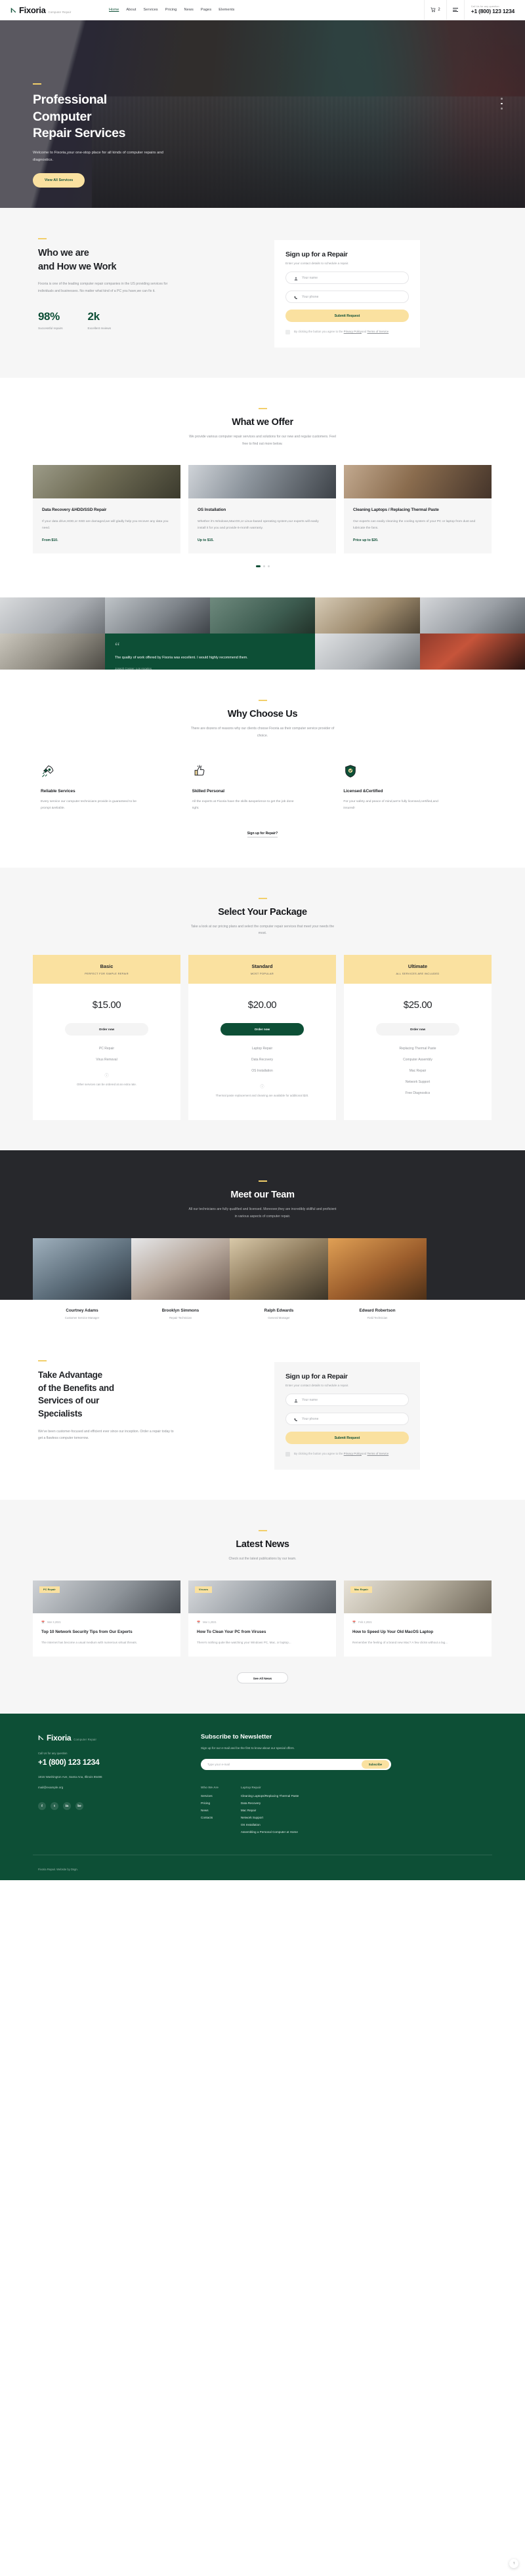 The width and height of the screenshot is (525, 2576). Describe the element at coordinates (106, 1622) in the screenshot. I see `news-meta: 📅 Mar 3,2021` at that location.